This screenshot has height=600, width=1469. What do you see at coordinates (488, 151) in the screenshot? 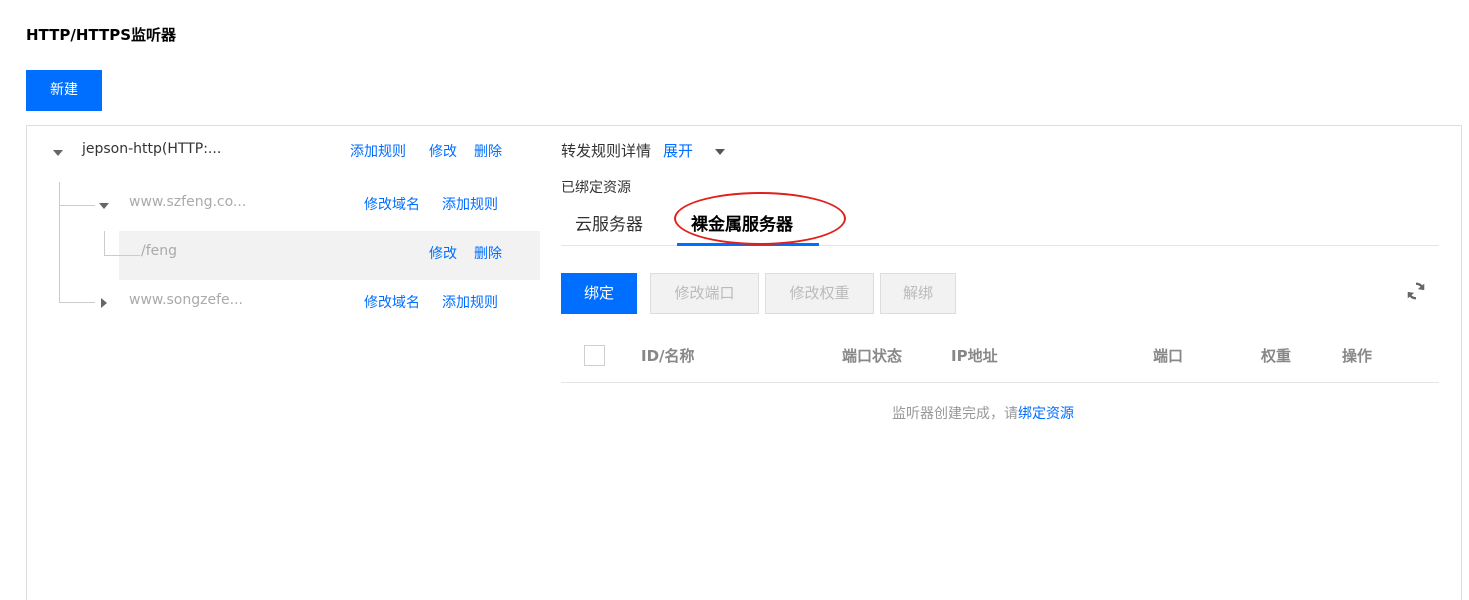
I see `root-delete-link: 删除` at bounding box center [488, 151].